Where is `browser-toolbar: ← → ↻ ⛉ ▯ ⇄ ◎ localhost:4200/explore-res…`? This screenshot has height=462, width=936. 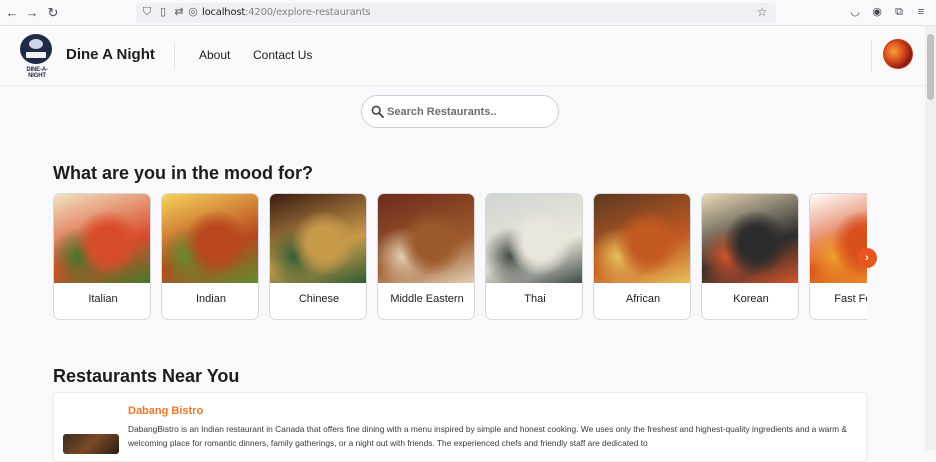 browser-toolbar: ← → ↻ ⛉ ▯ ⇄ ◎ localhost:4200/explore-res… is located at coordinates (468, 13).